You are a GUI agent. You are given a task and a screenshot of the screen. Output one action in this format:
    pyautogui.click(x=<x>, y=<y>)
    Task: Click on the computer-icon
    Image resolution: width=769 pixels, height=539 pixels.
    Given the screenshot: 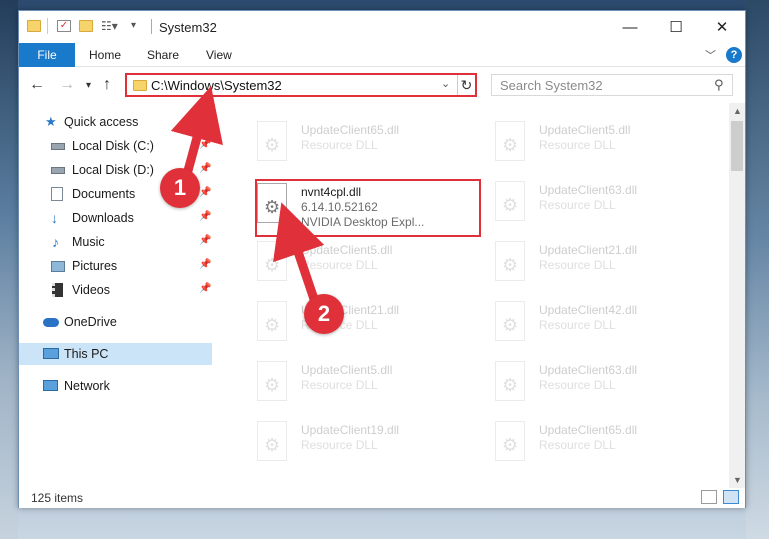 What is the action you would take?
    pyautogui.click(x=51, y=353)
    